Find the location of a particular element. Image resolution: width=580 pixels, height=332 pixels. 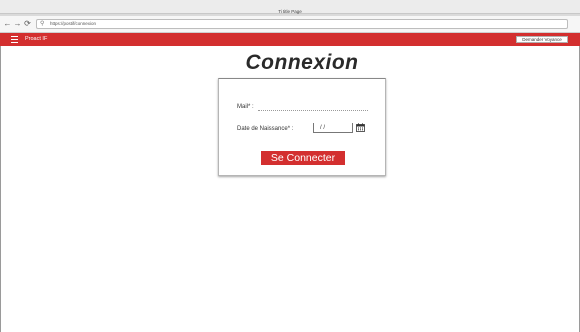

app-header: Proact IF Demander Voyance is located at coordinates (290, 39).